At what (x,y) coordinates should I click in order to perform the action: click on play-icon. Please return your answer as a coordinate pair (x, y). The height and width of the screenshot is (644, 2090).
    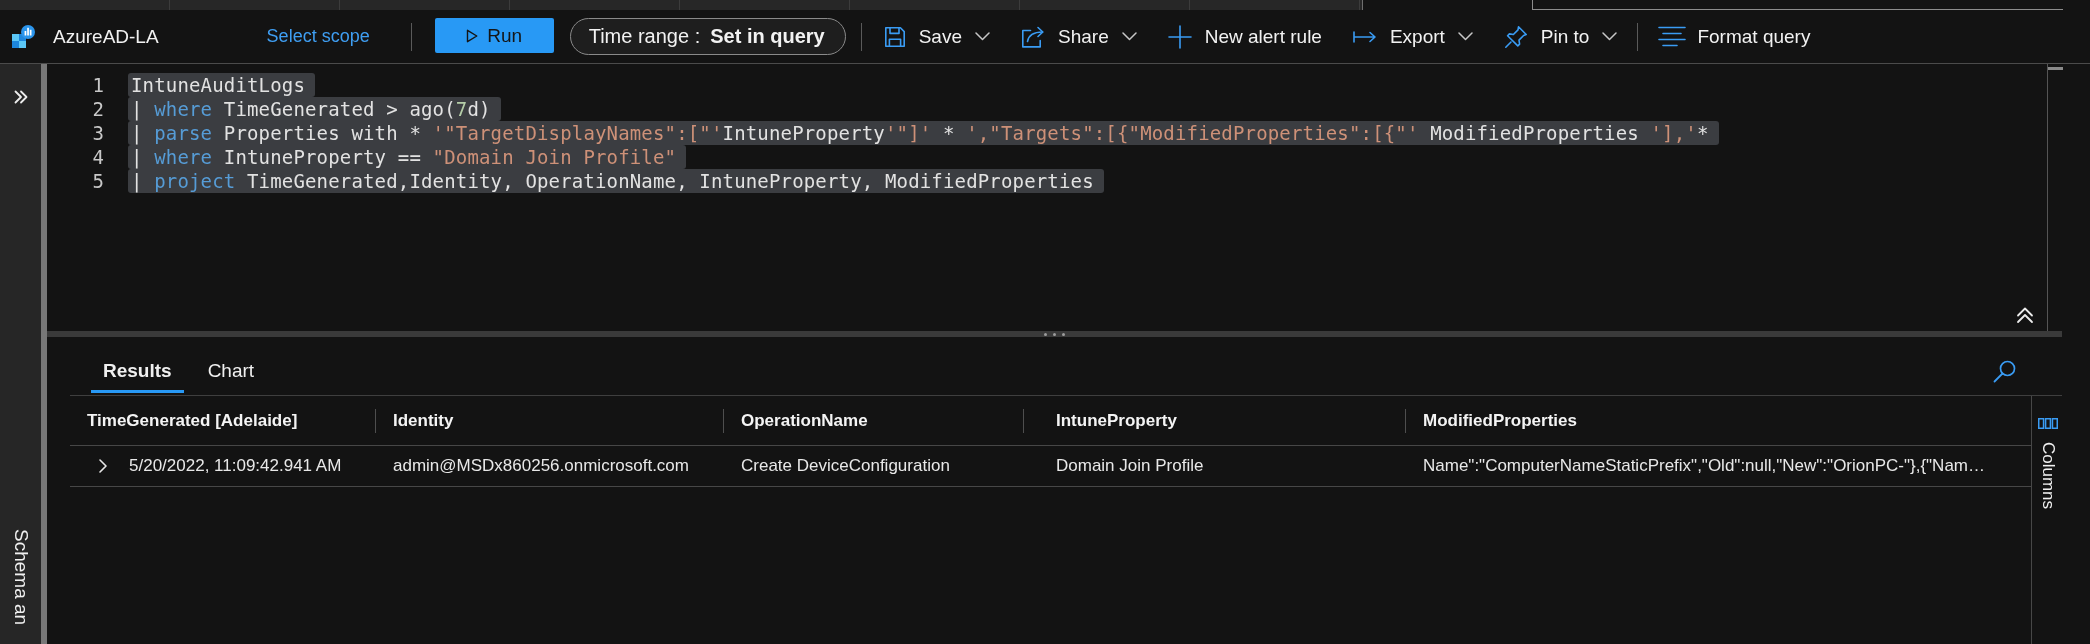
    Looking at the image, I should click on (472, 35).